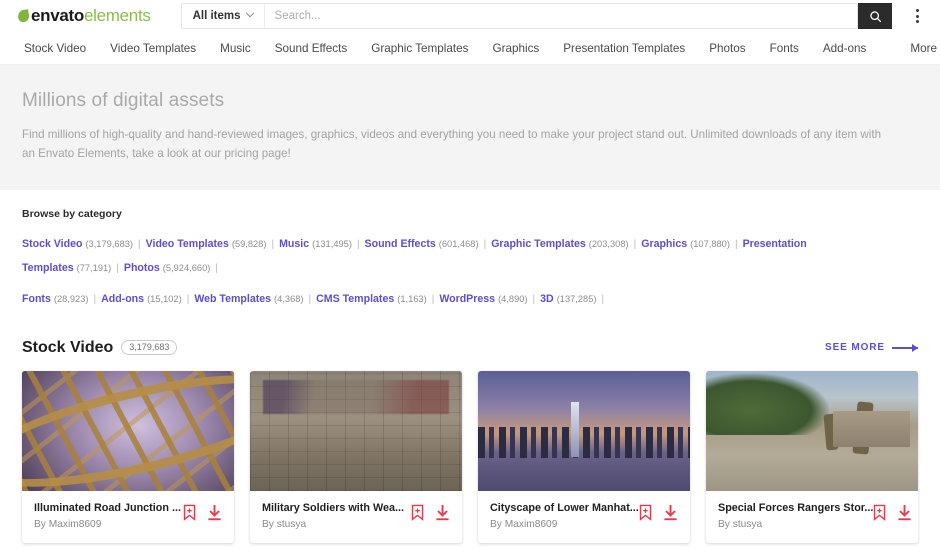 The image size is (940, 554). I want to click on see-more-link: SEE MORE, so click(871, 347).